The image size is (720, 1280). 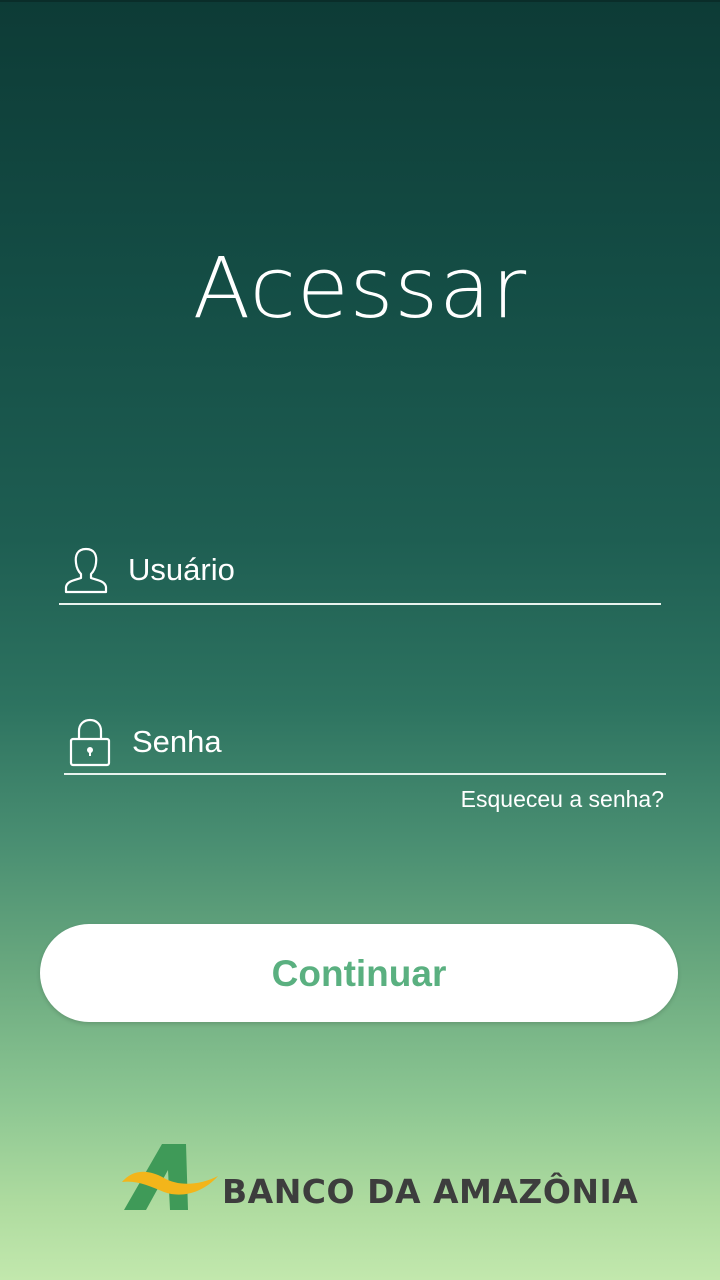 What do you see at coordinates (382, 742) in the screenshot?
I see `password-input` at bounding box center [382, 742].